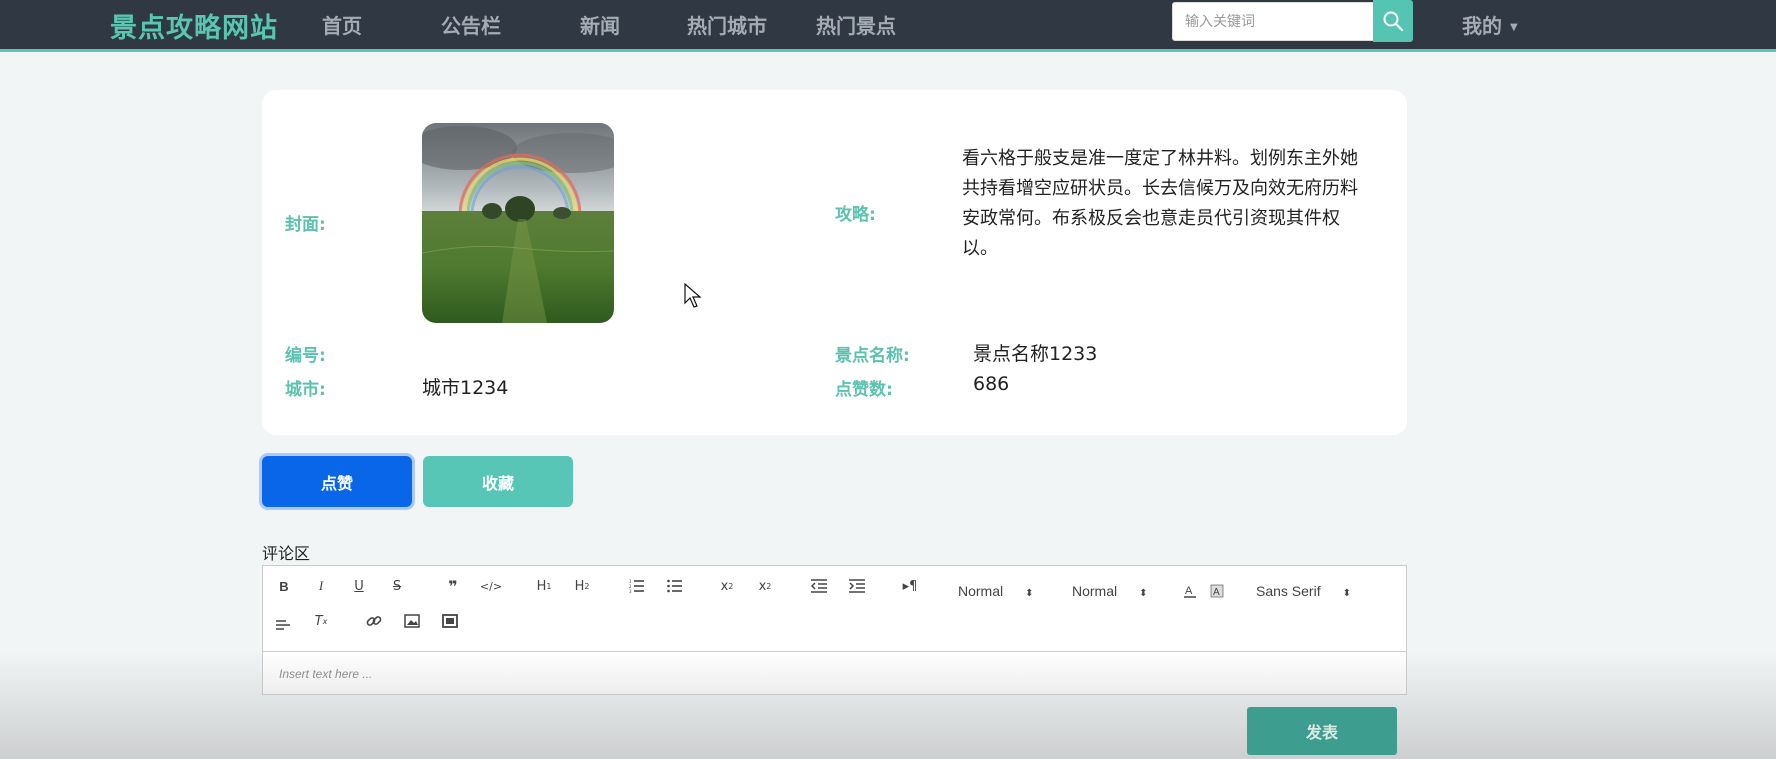 The height and width of the screenshot is (759, 1776). What do you see at coordinates (321, 586) in the screenshot?
I see `italic-icon: I` at bounding box center [321, 586].